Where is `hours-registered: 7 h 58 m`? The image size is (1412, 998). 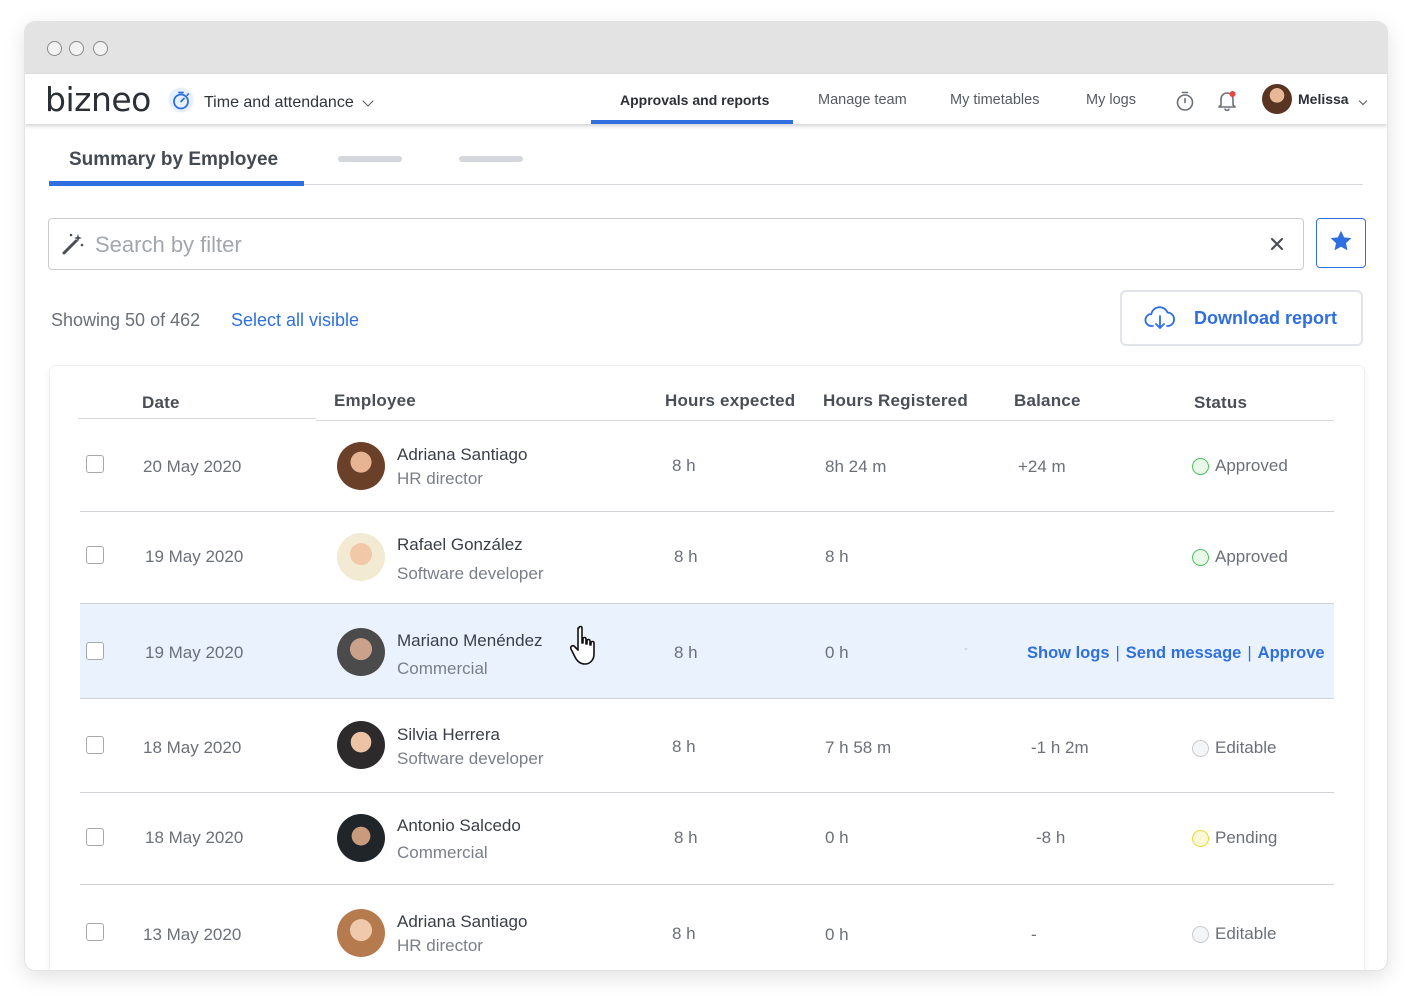
hours-registered: 7 h 58 m is located at coordinates (858, 747).